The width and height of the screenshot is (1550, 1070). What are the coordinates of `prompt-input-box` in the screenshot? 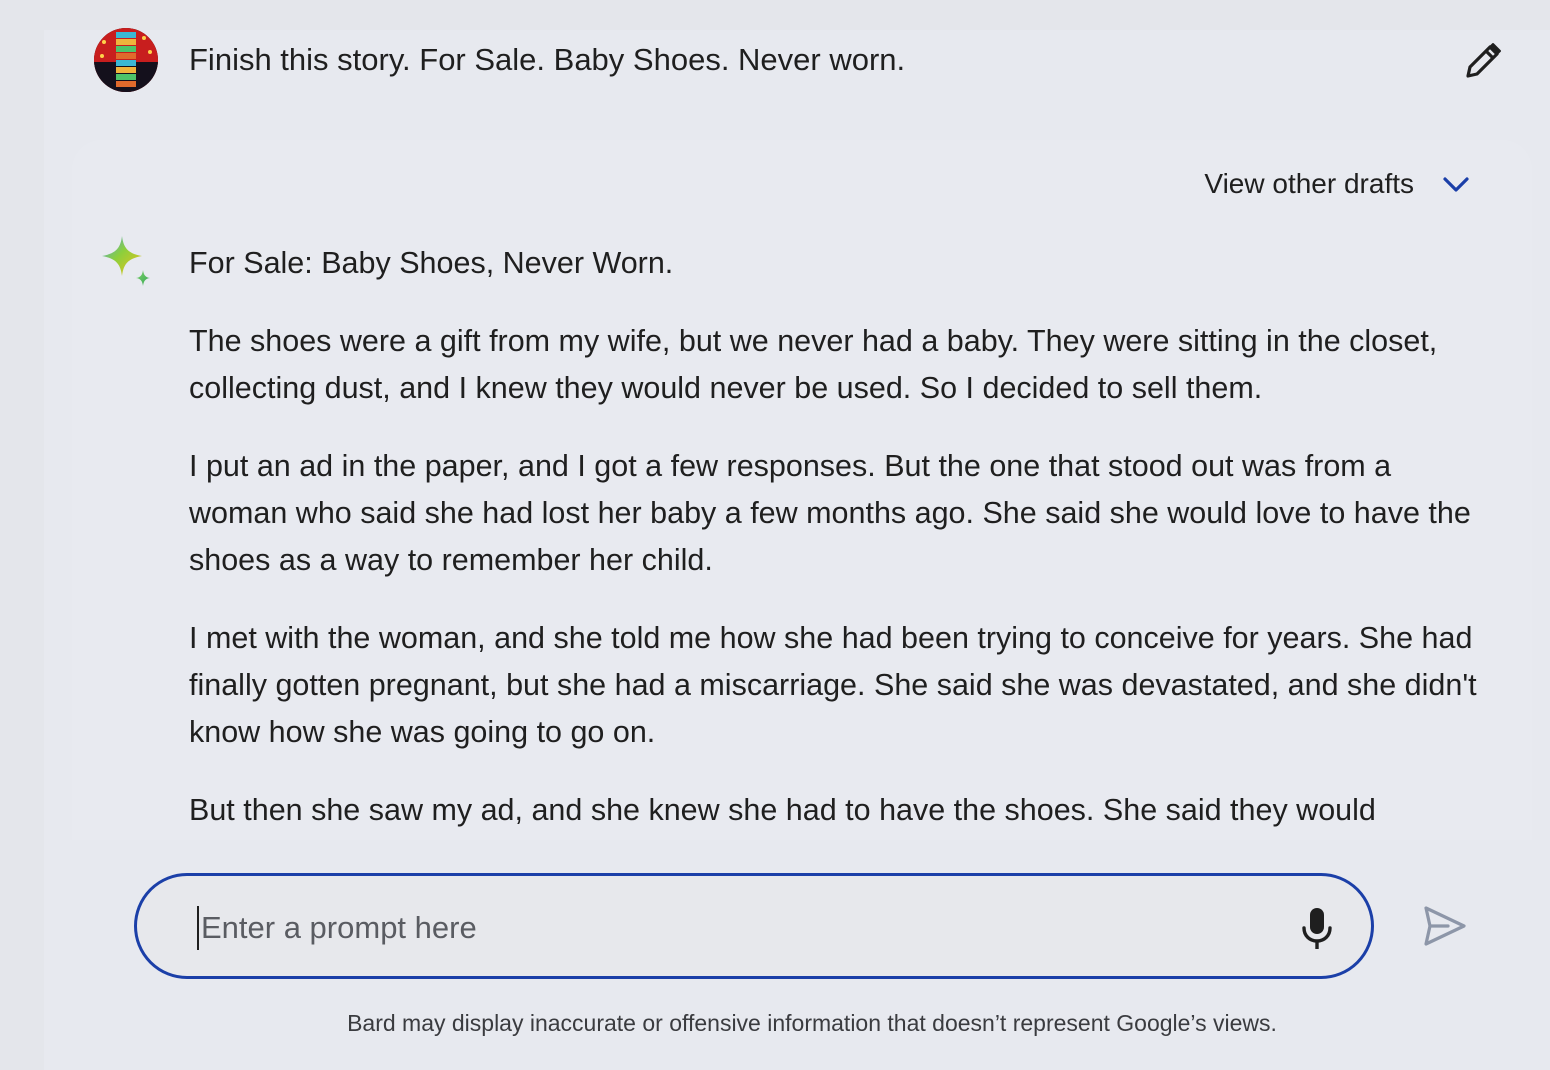 It's located at (754, 926).